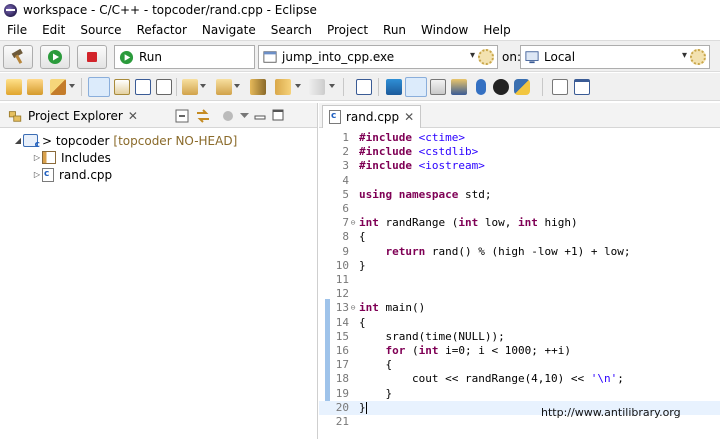  Describe the element at coordinates (35, 87) in the screenshot. I see `open-folder-icon` at that location.